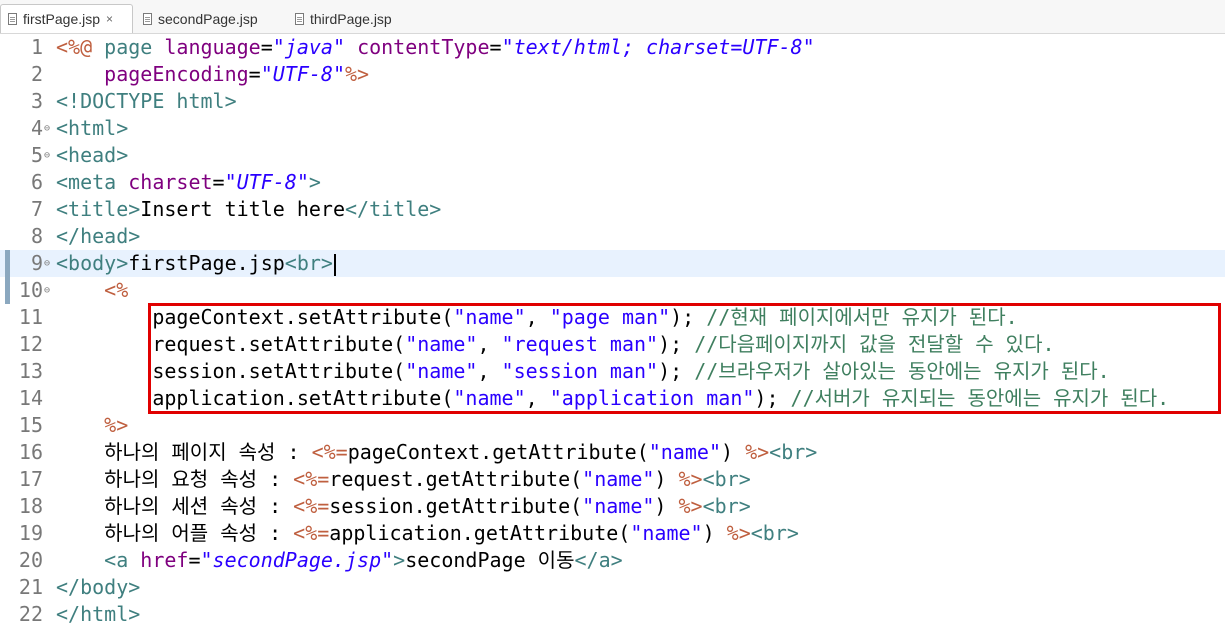 This screenshot has width=1225, height=637. What do you see at coordinates (612, 587) in the screenshot?
I see `code-line: 21 </body>` at bounding box center [612, 587].